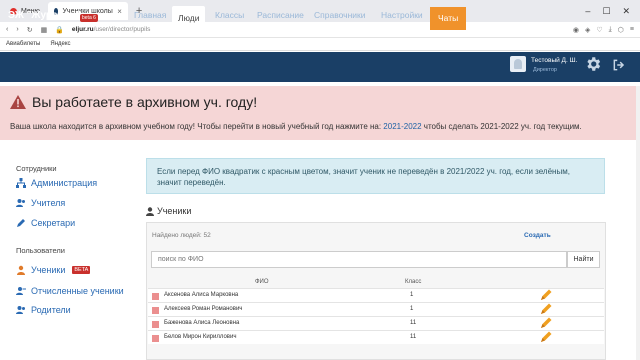  Describe the element at coordinates (593, 64) in the screenshot. I see `gear-icon` at that location.